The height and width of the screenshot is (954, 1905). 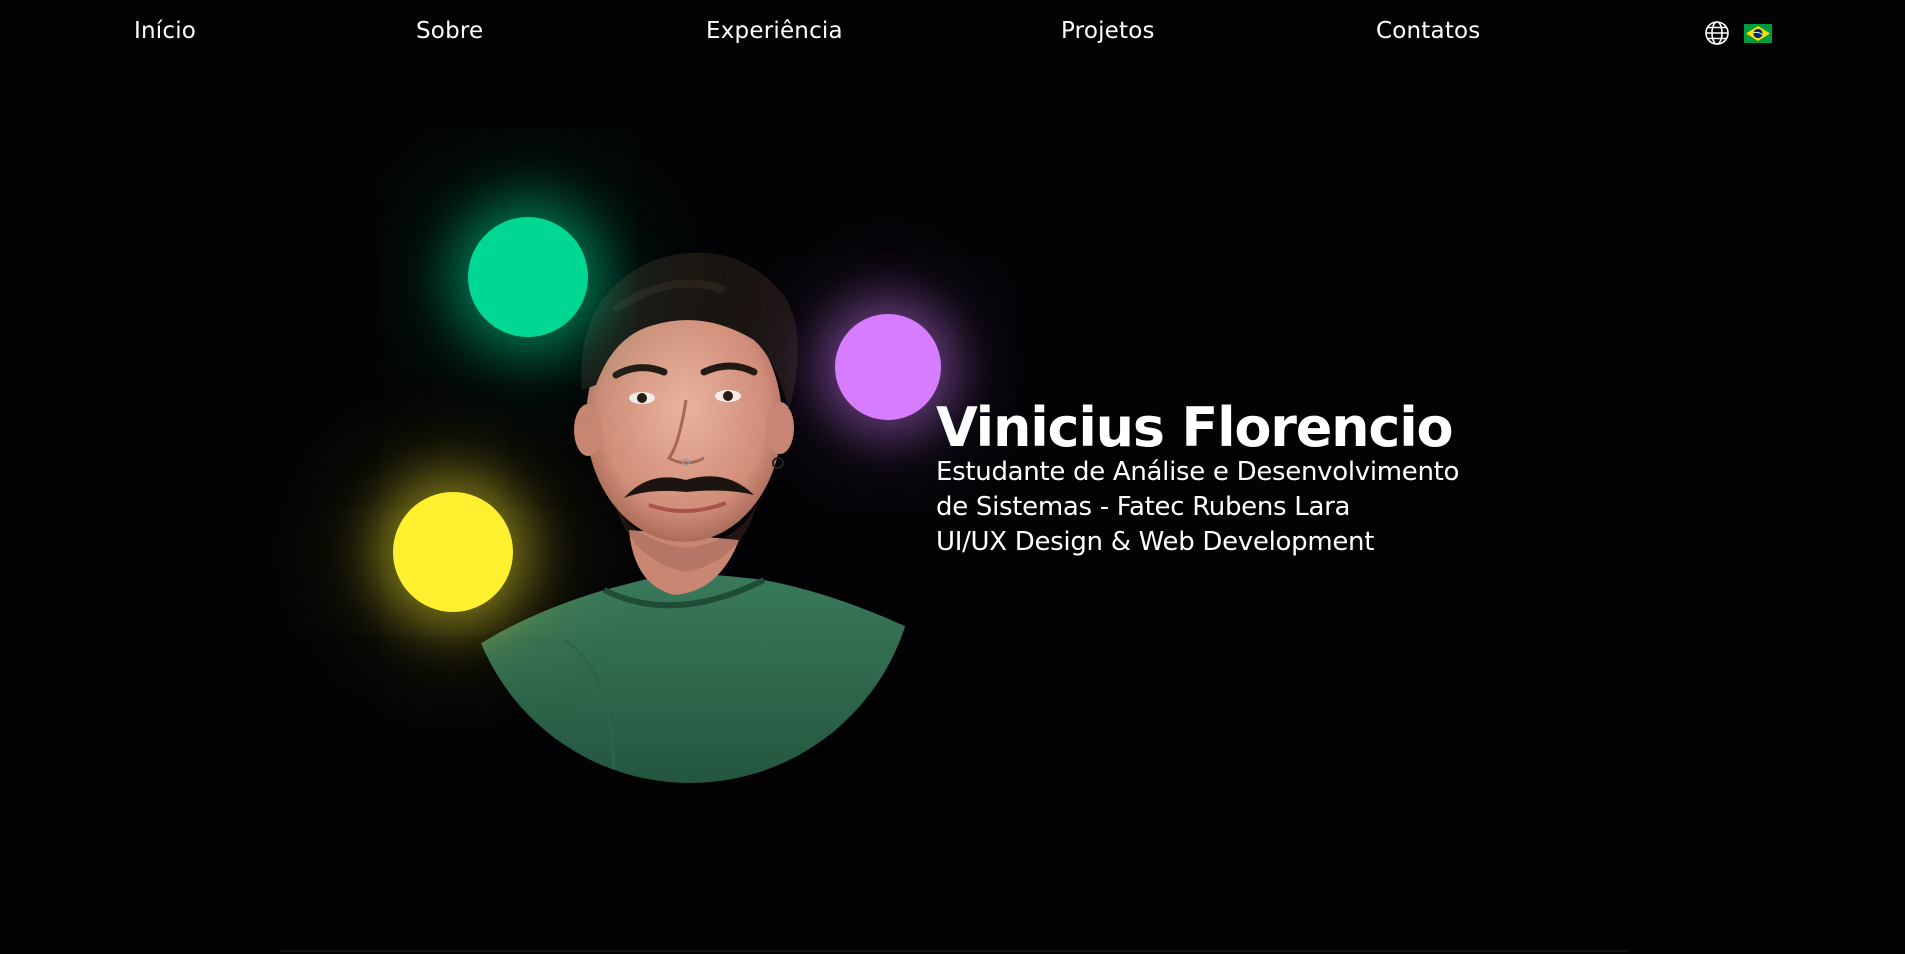 What do you see at coordinates (1195, 427) in the screenshot?
I see `hero-name-title: Vinicius Florencio` at bounding box center [1195, 427].